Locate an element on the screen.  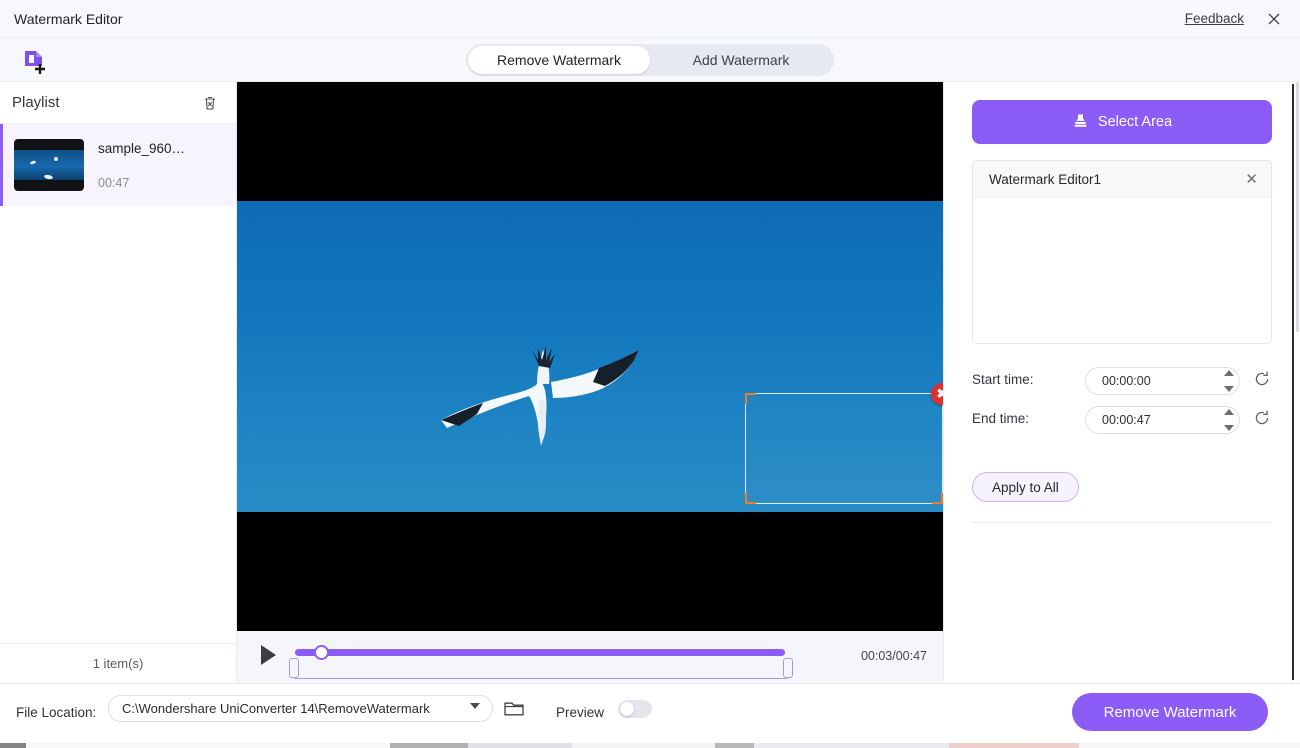
watermark-list-item: Watermark Editor1 ✕ is located at coordinates (1122, 179).